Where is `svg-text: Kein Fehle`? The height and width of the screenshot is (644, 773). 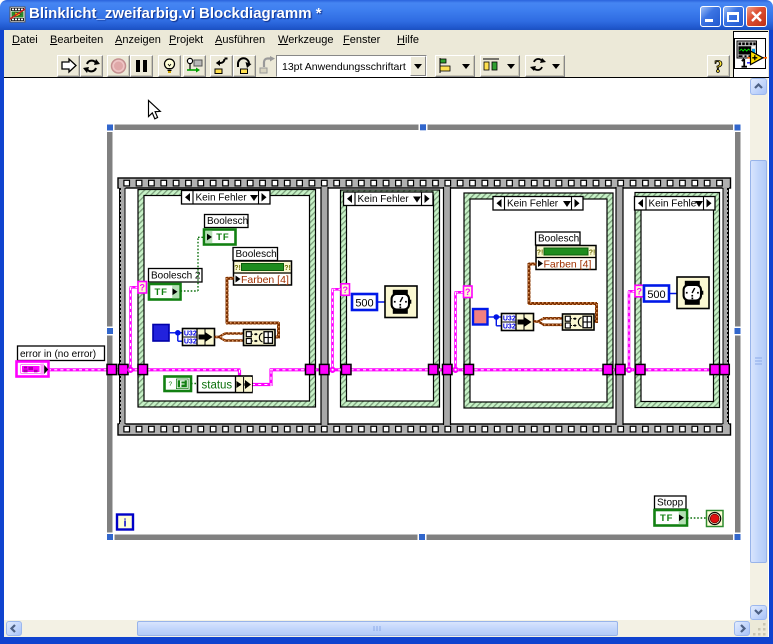 svg-text: Kein Fehle is located at coordinates (673, 204).